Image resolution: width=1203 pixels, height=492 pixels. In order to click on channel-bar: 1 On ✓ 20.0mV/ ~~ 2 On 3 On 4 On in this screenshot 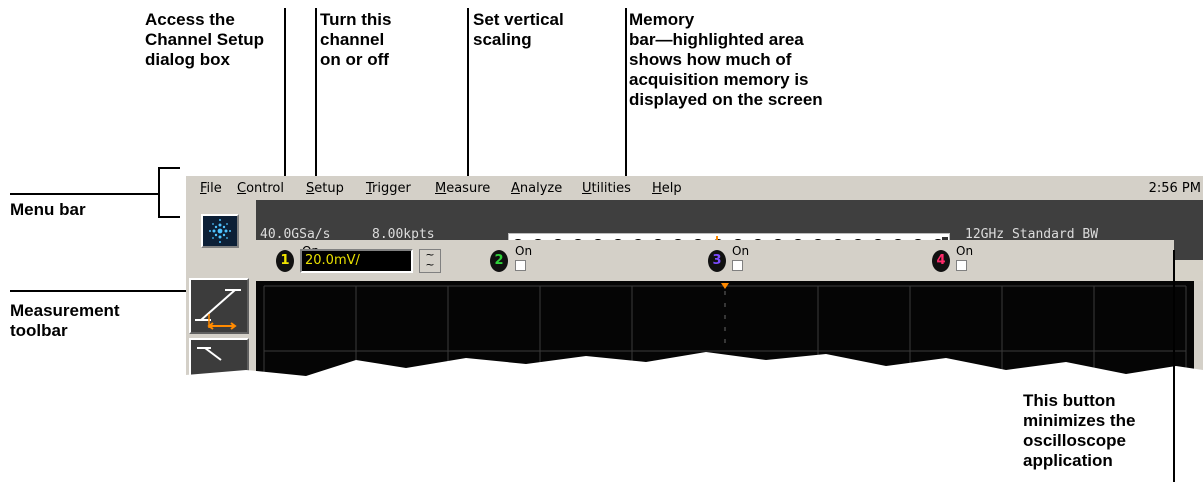, I will do `click(715, 260)`.